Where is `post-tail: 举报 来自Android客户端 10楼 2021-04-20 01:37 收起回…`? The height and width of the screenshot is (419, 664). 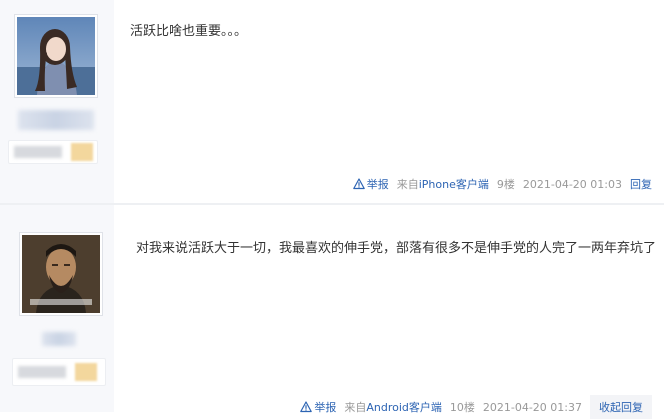
post-tail: 举报 来自Android客户端 10楼 2021-04-20 01:37 收起回… is located at coordinates (476, 407).